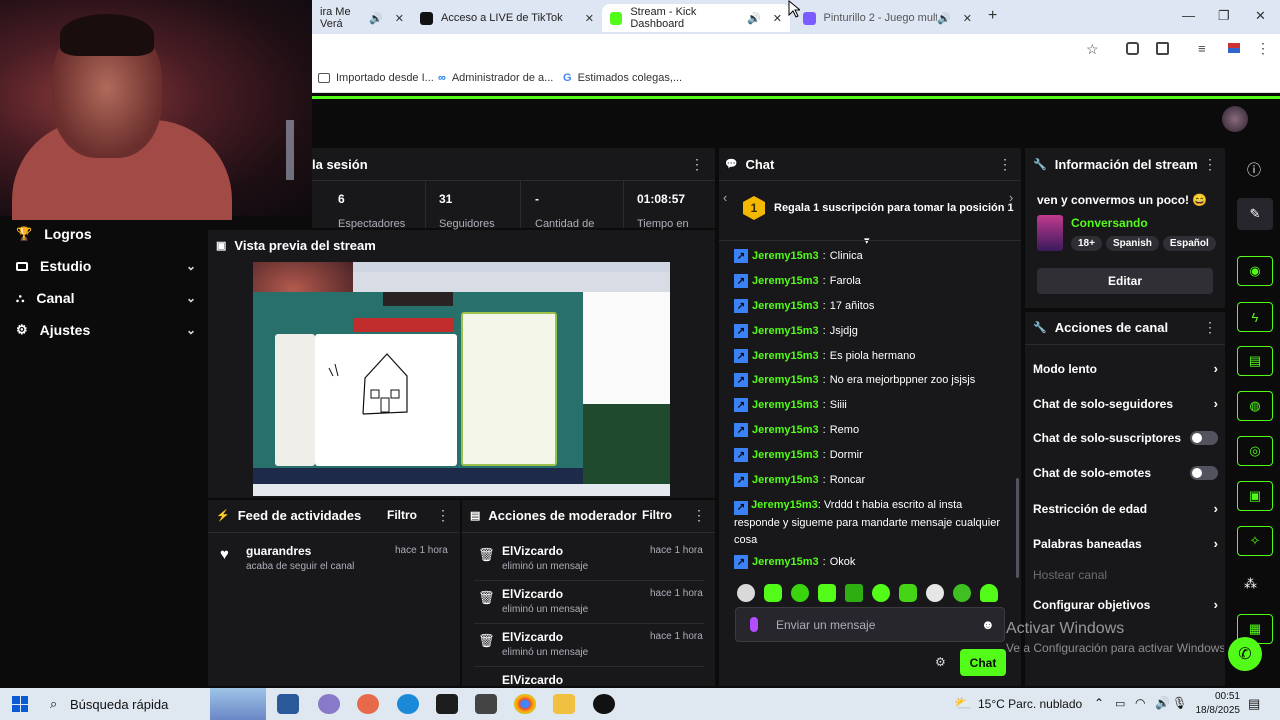  I want to click on wifi-icon: ◠, so click(1140, 703).